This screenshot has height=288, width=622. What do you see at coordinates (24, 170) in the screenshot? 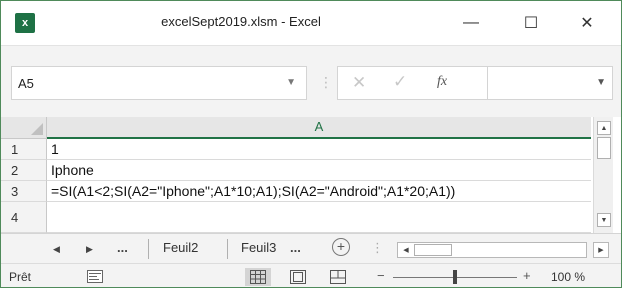
I see `row-header-2: 2` at bounding box center [24, 170].